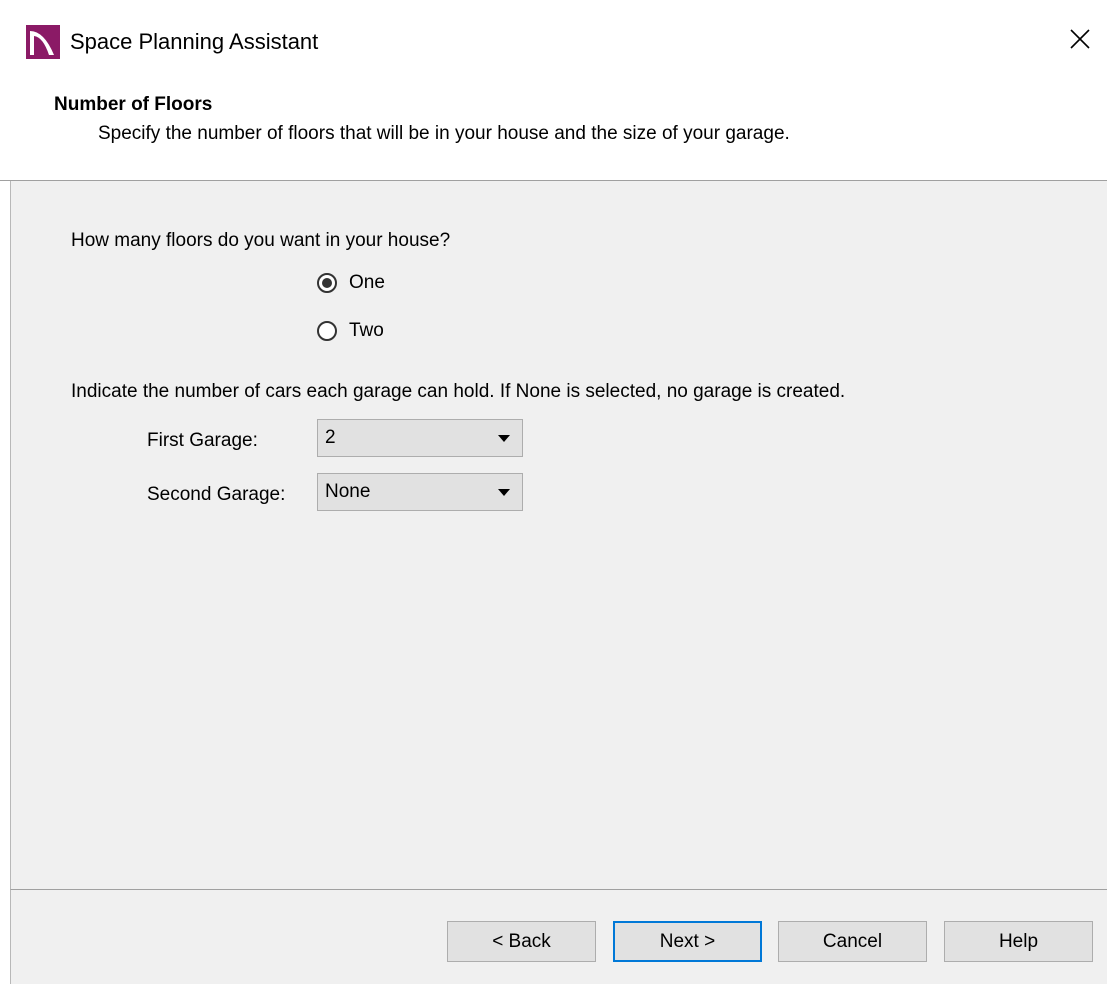 This screenshot has width=1107, height=984. I want to click on button-bar: < Back Next > Cancel Help, so click(558, 936).